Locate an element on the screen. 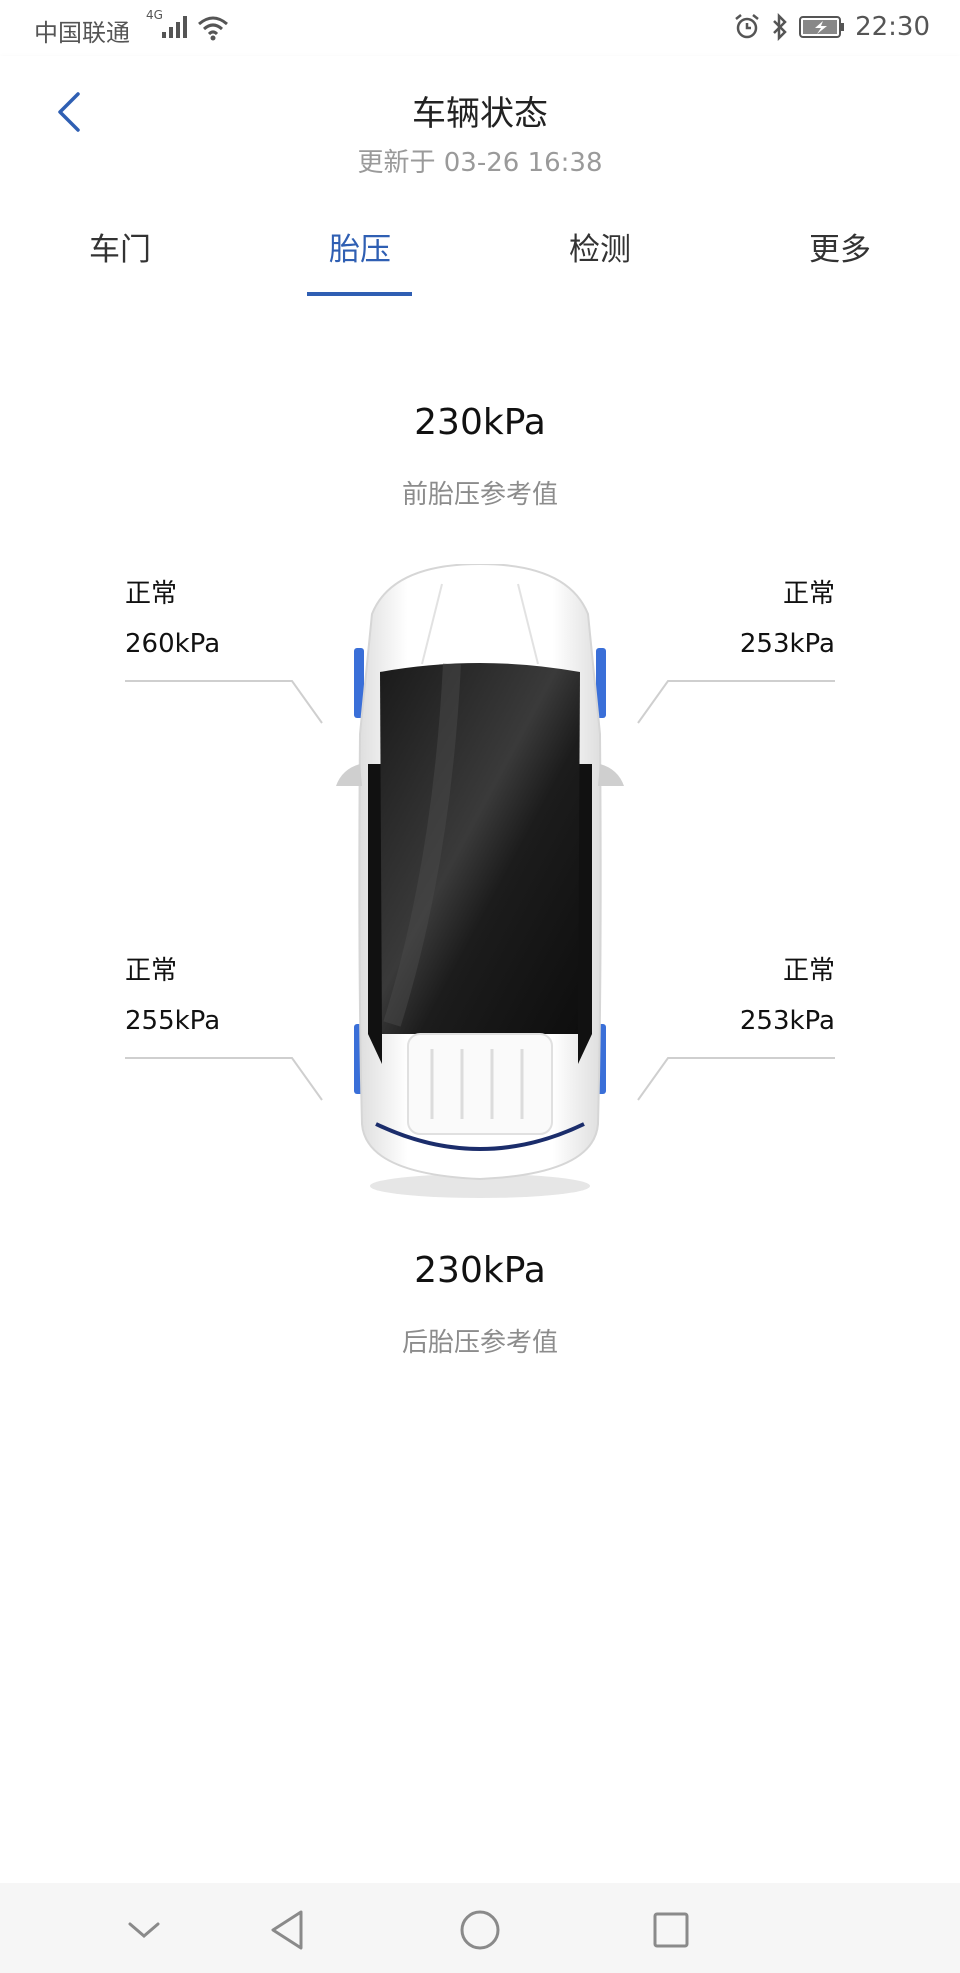 The image size is (960, 1973). status-bar: 中国联通 4G 22:30 is located at coordinates (480, 28).